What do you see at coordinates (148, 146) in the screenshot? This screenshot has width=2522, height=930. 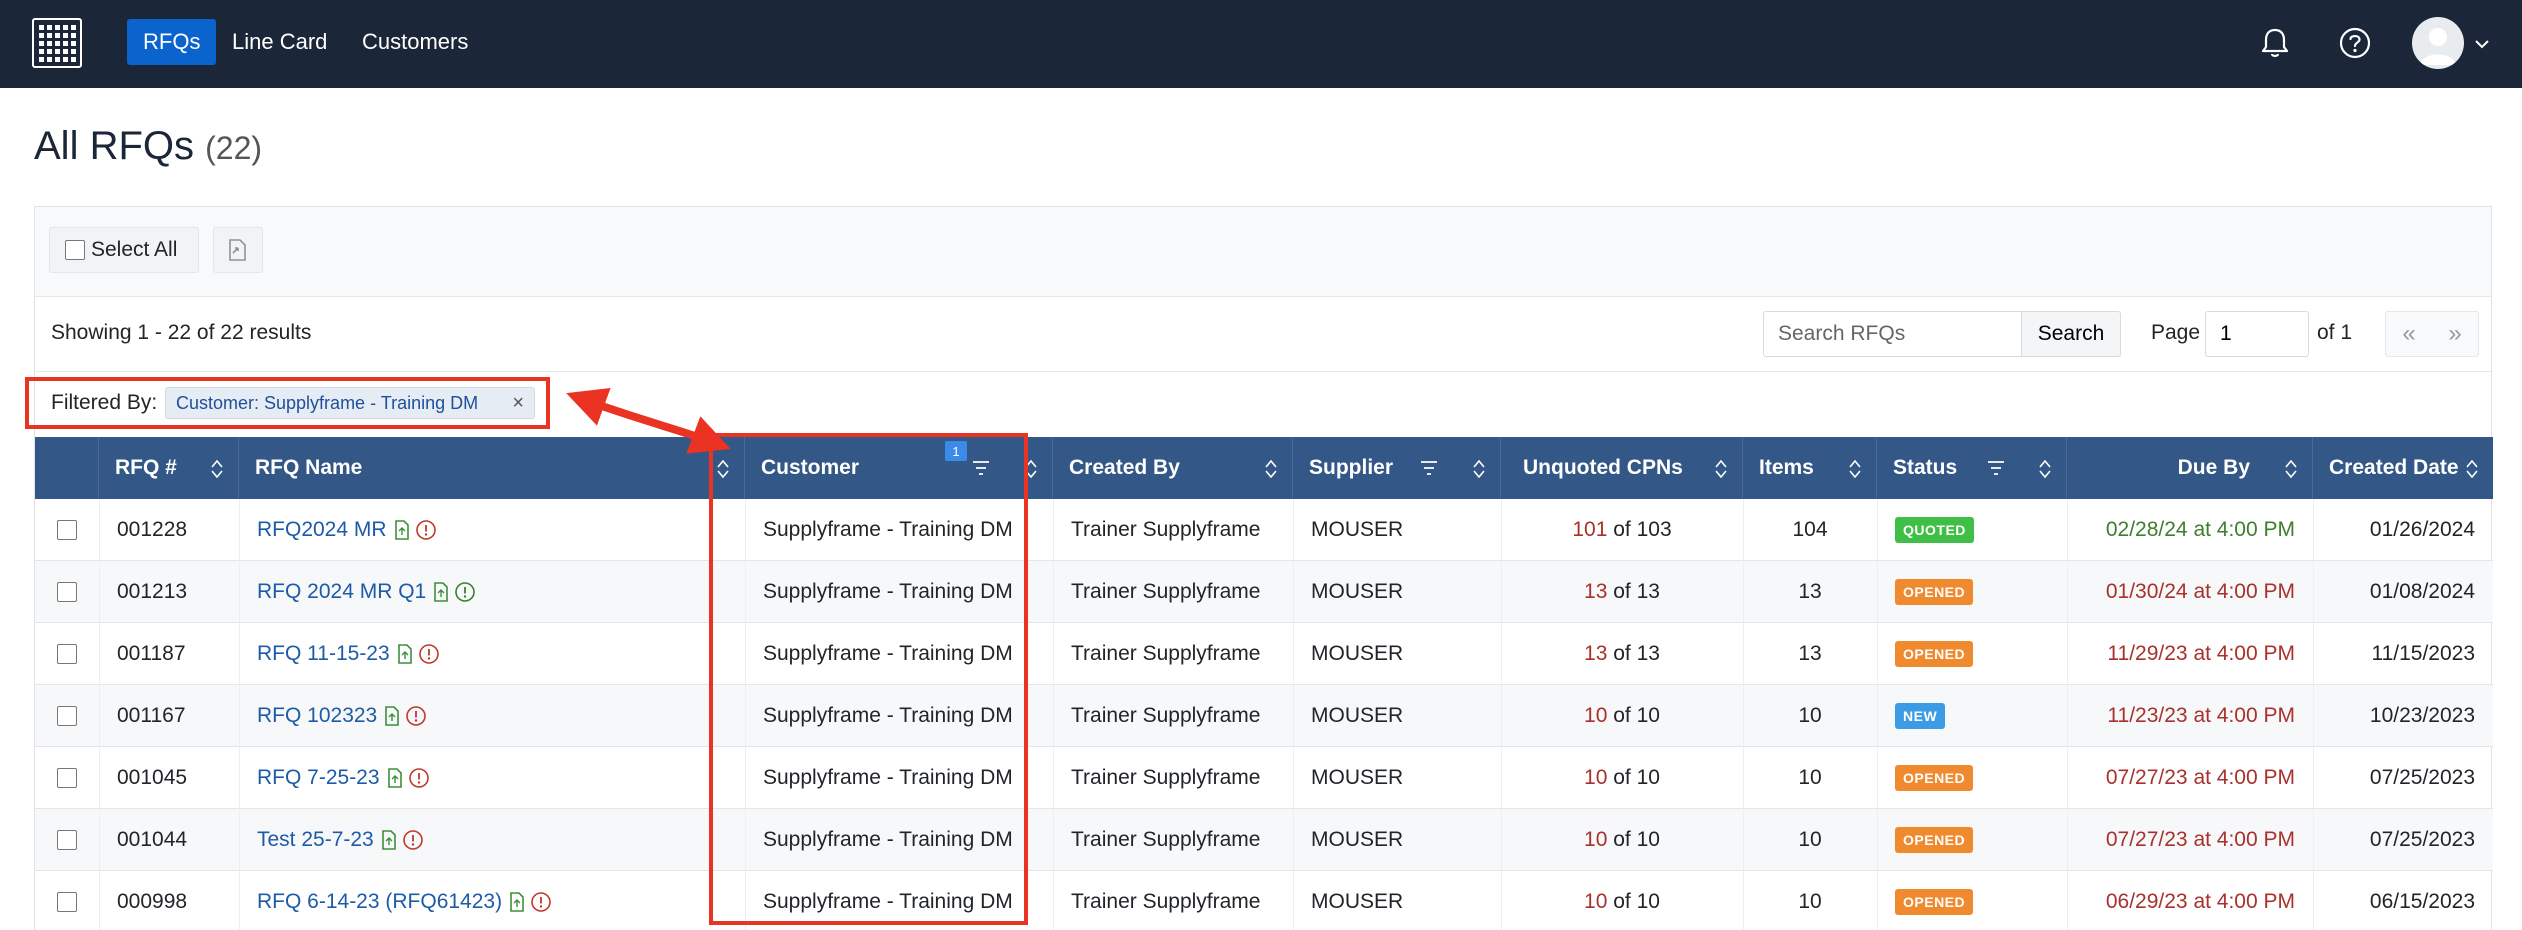 I see `page-title: All RFQs (22)` at bounding box center [148, 146].